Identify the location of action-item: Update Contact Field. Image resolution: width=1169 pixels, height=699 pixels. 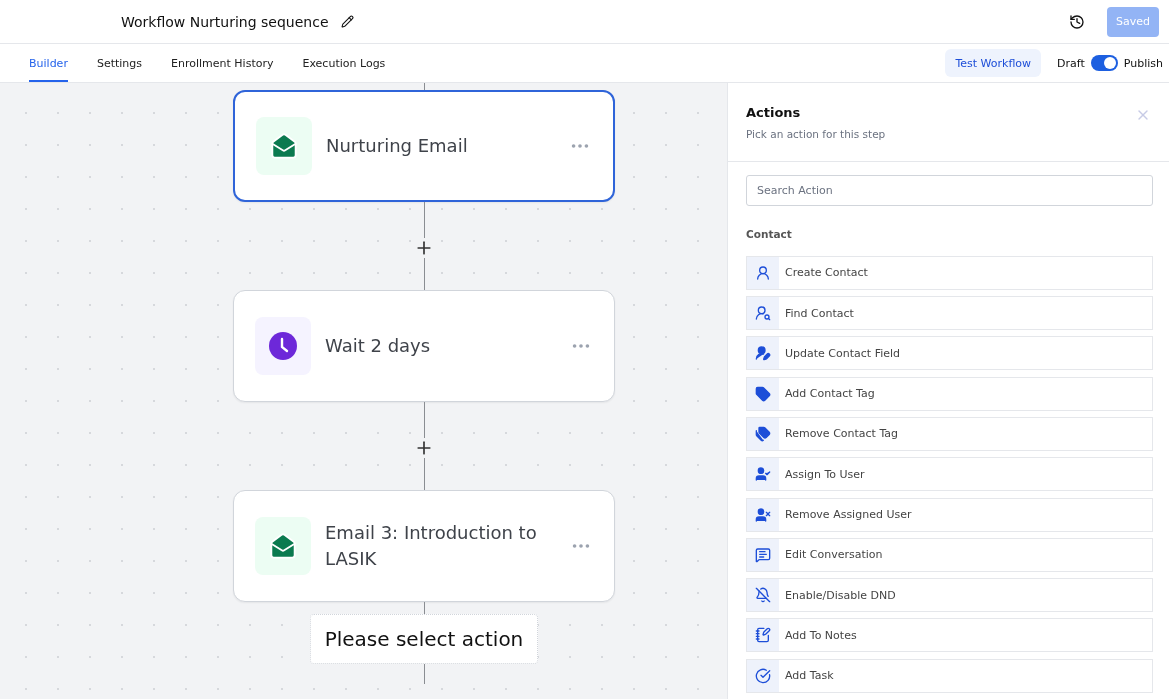
(949, 353).